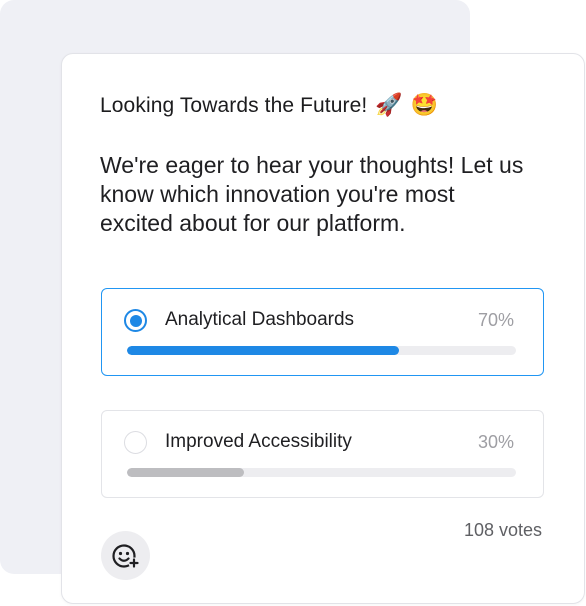 This screenshot has height=606, width=586. Describe the element at coordinates (389, 105) in the screenshot. I see `rocket-emoji-icon: 🚀` at that location.